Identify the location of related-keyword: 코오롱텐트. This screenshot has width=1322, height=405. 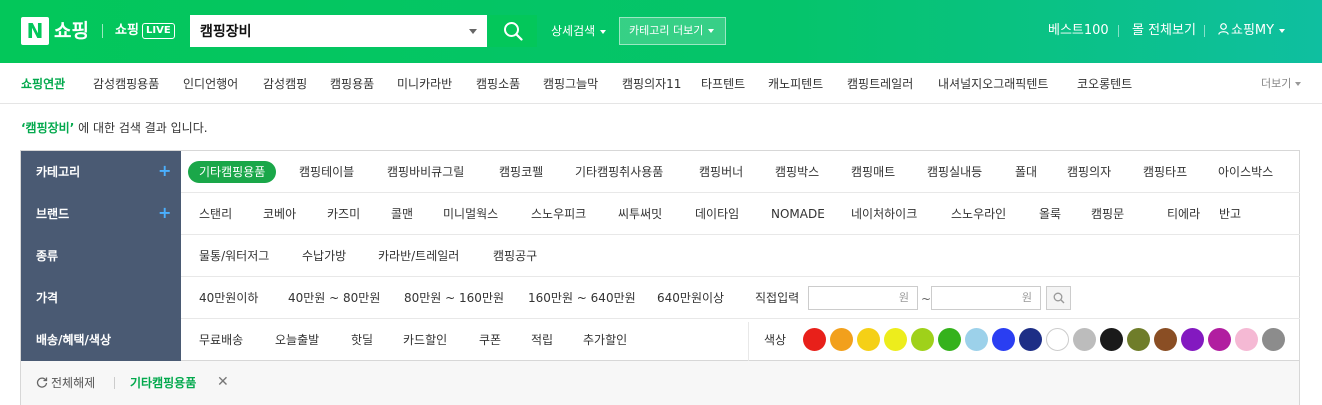
(1104, 84).